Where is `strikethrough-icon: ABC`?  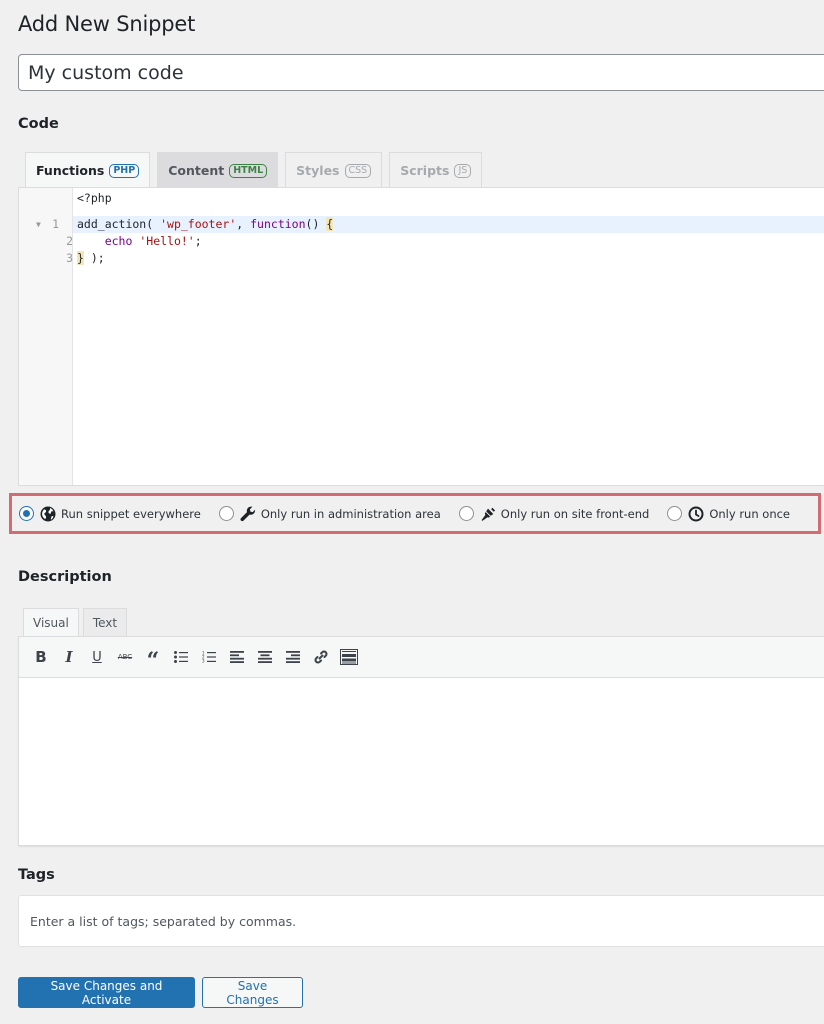 strikethrough-icon: ABC is located at coordinates (125, 657).